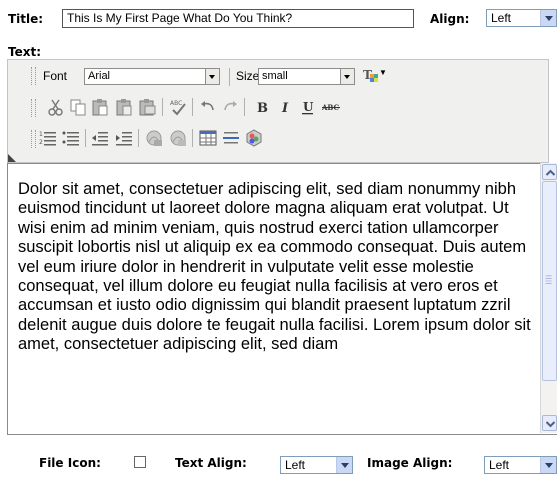 Image resolution: width=557 pixels, height=477 pixels. Describe the element at coordinates (549, 172) in the screenshot. I see `scroll-up-button` at that location.